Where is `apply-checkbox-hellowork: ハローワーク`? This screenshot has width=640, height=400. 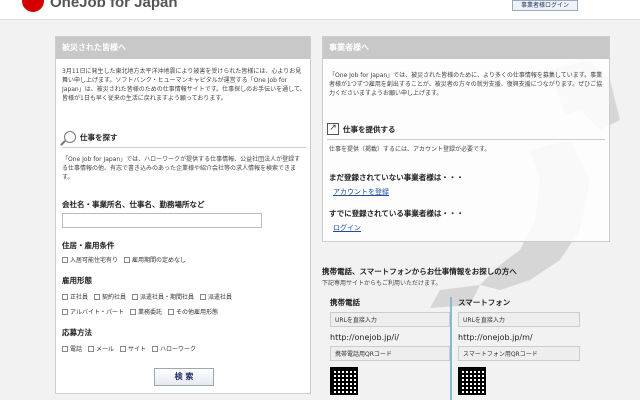 apply-checkbox-hellowork: ハローワーク is located at coordinates (174, 348).